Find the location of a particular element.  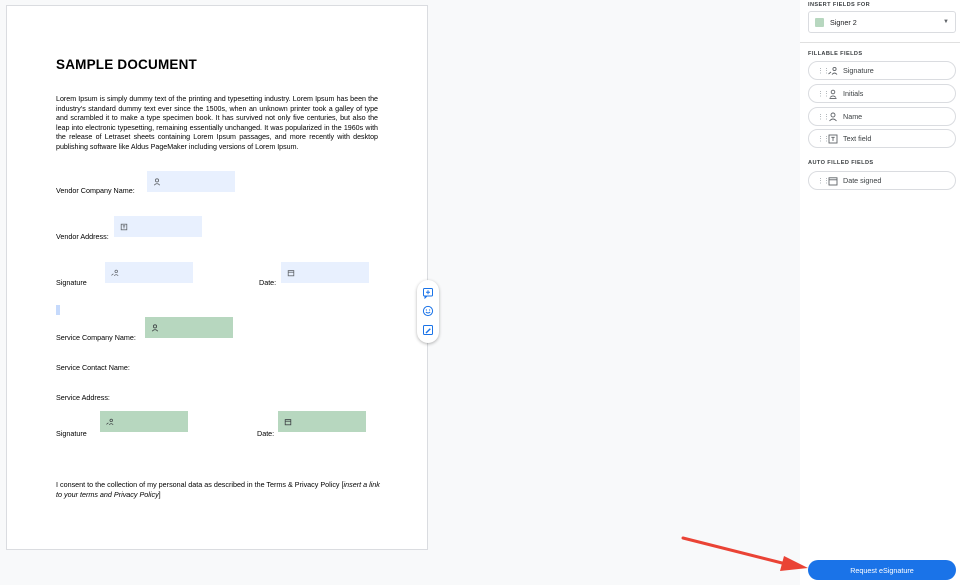

chip-label: Signature is located at coordinates (858, 70).